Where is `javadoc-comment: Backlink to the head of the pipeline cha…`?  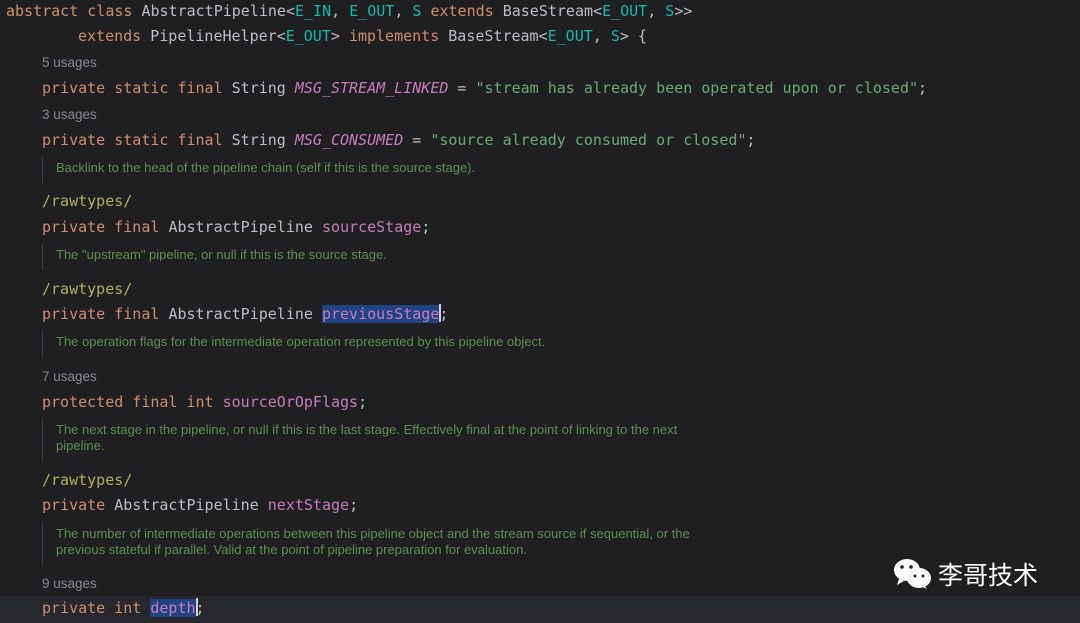 javadoc-comment: Backlink to the head of the pipeline cha… is located at coordinates (369, 170).